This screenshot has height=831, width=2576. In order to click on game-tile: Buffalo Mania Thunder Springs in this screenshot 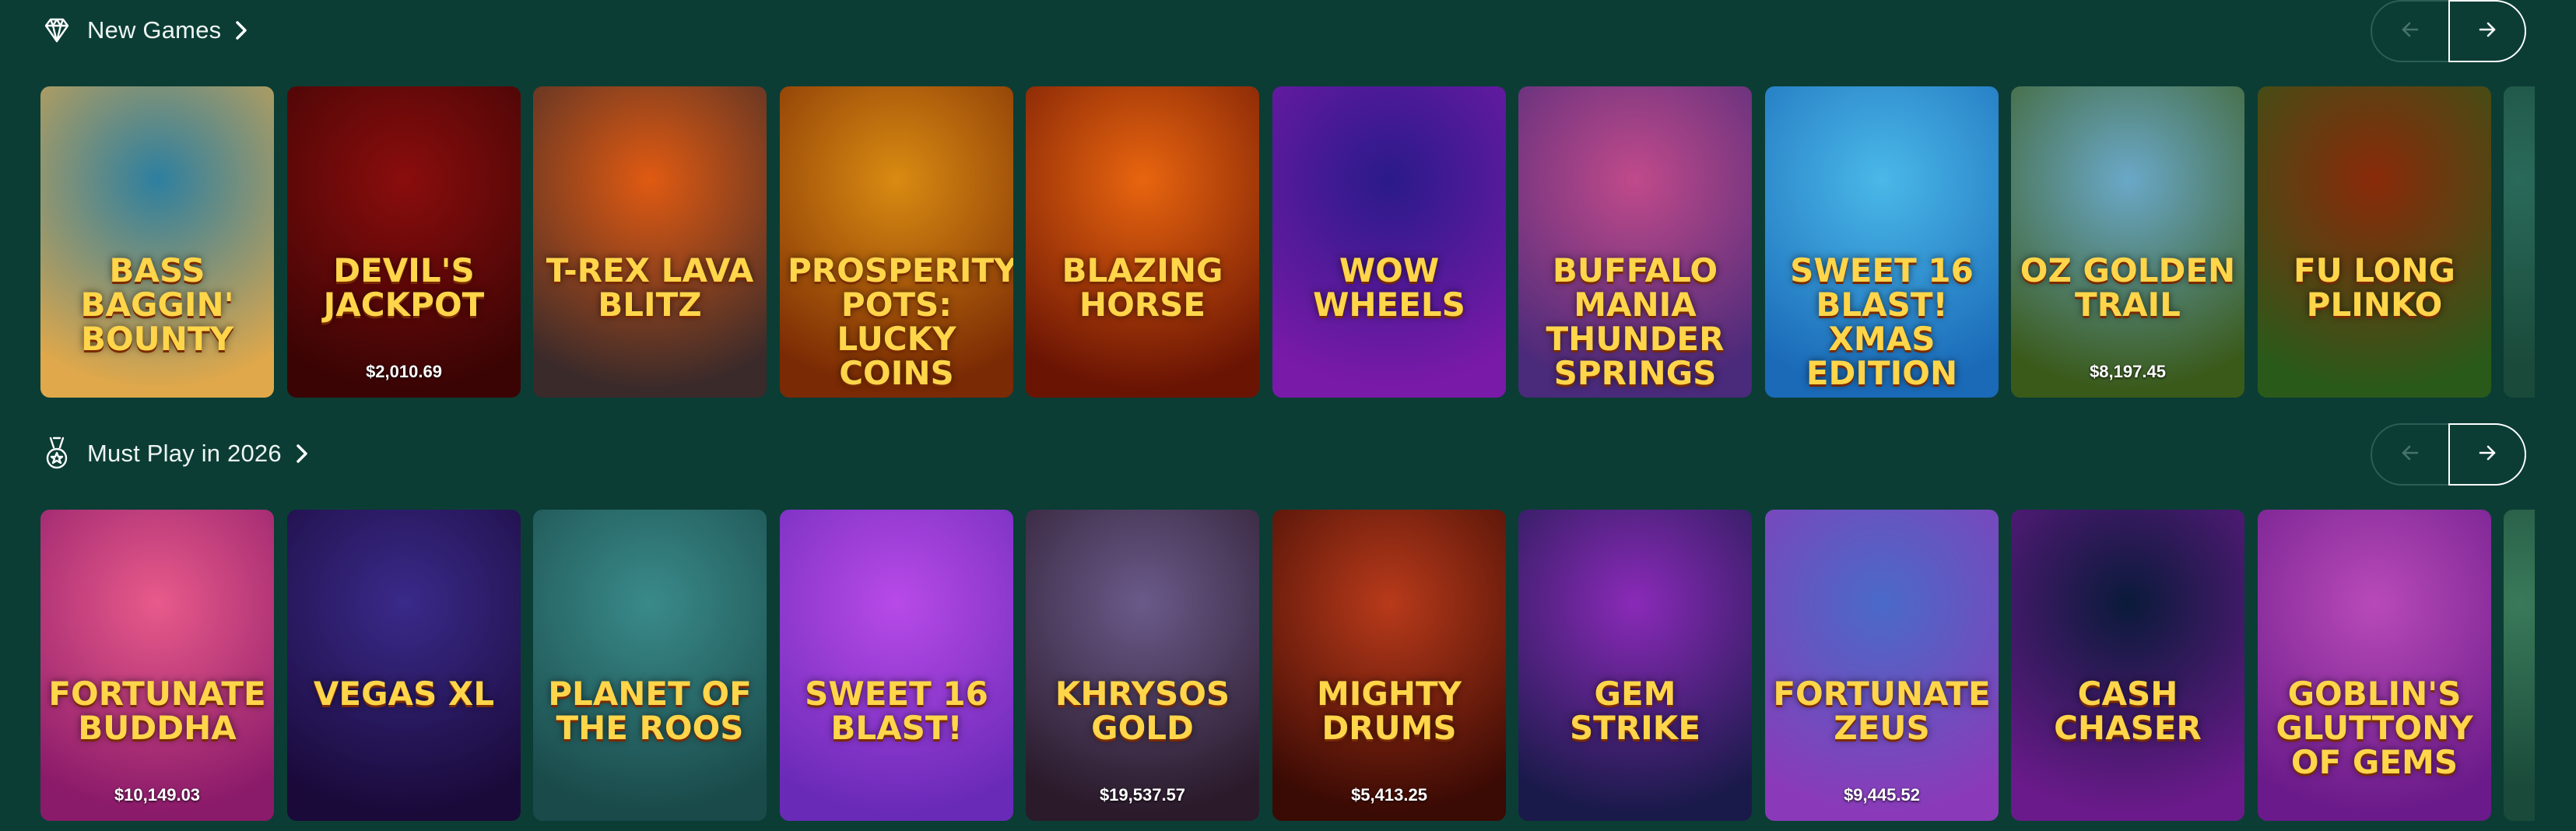, I will do `click(1635, 242)`.